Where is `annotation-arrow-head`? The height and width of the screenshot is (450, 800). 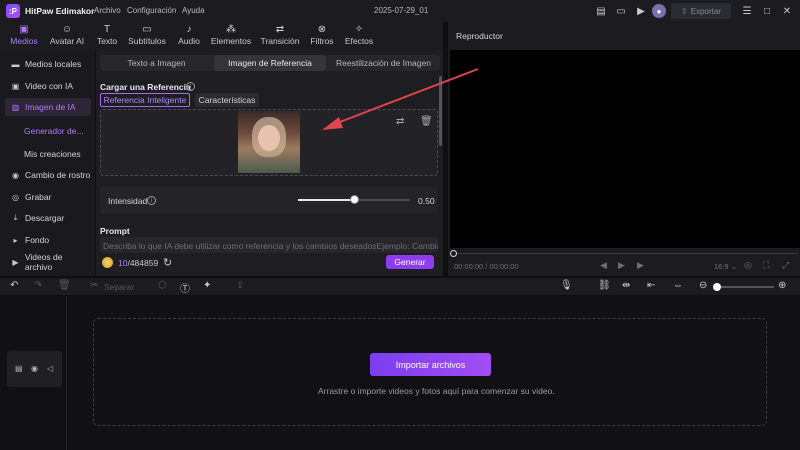
annotation-arrow-head is located at coordinates (332, 123).